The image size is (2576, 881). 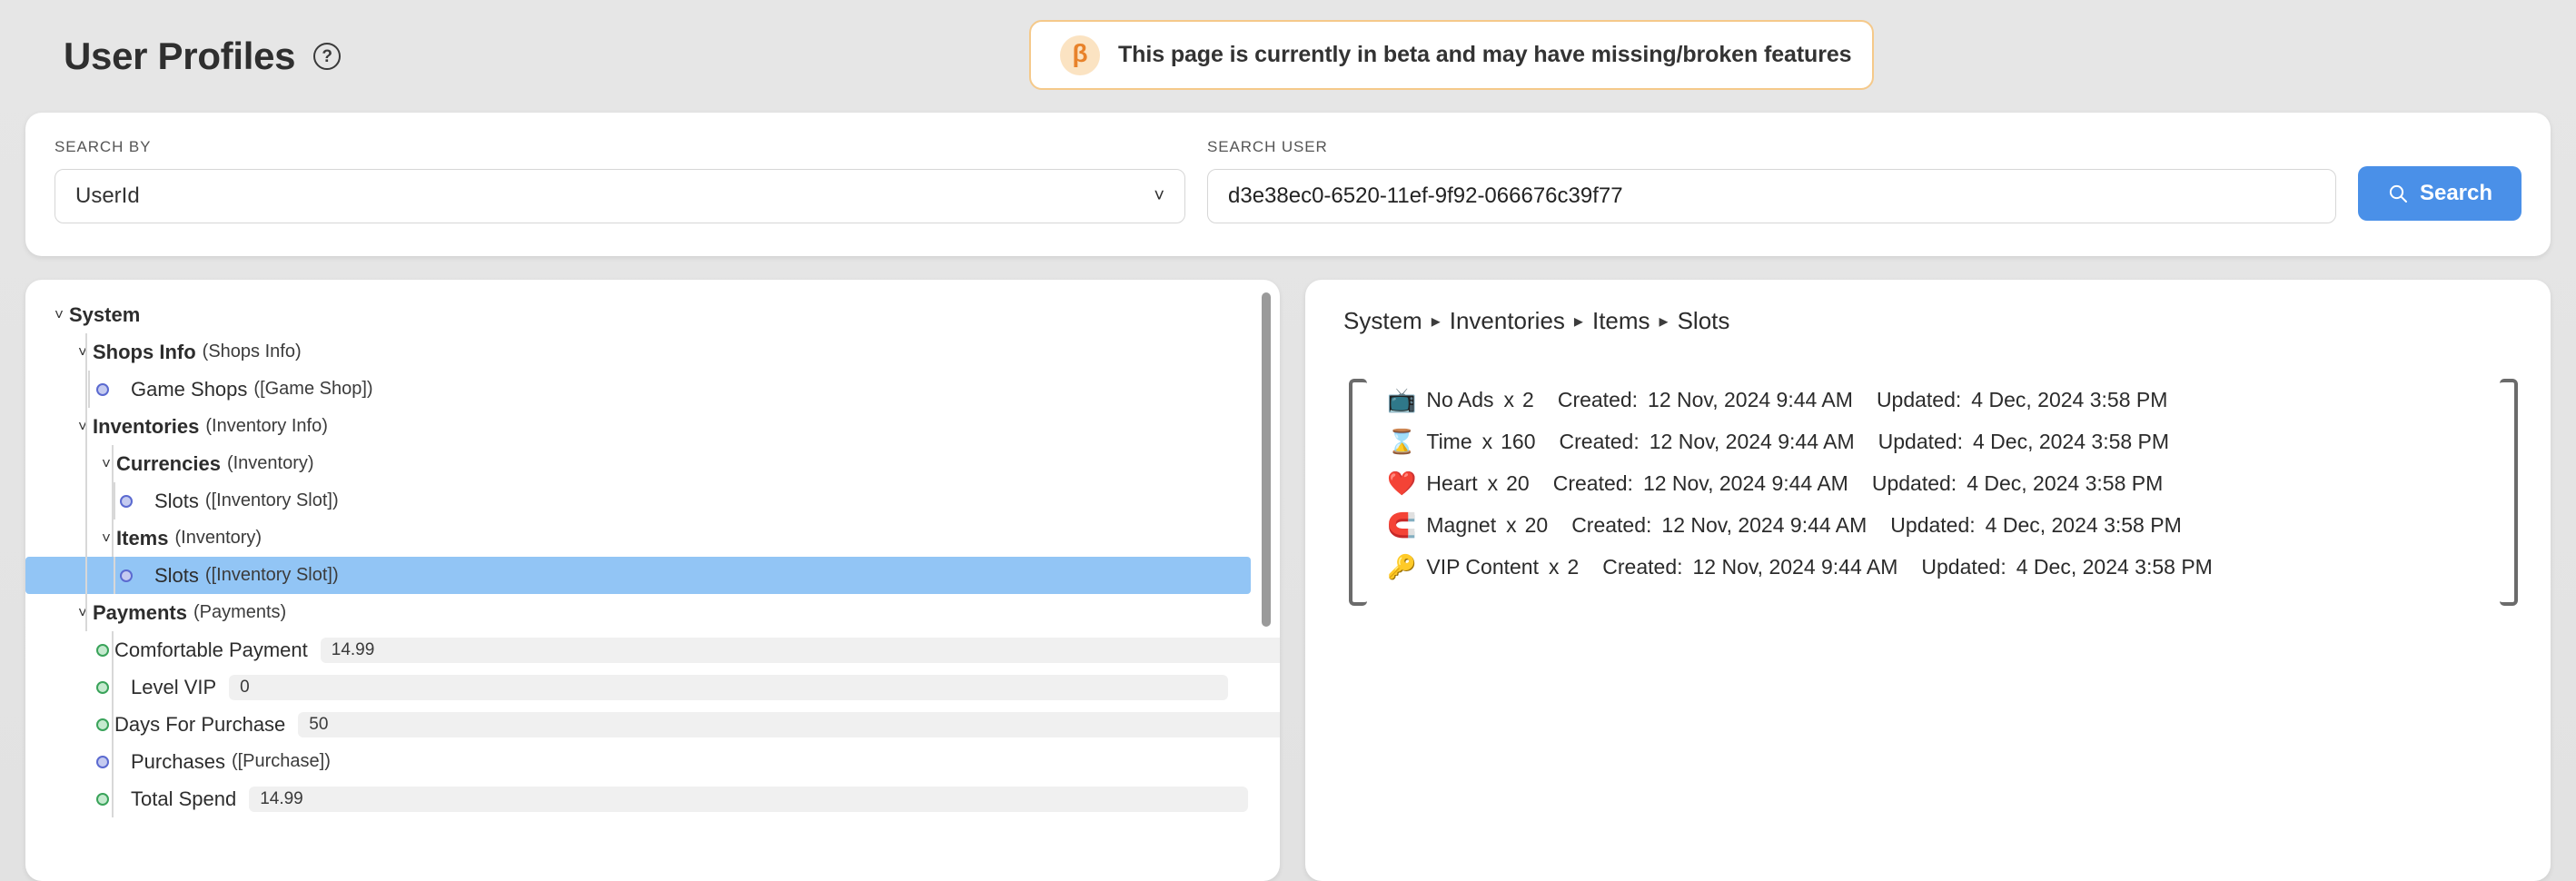 I want to click on tree-node-label: Inventories, so click(x=146, y=426).